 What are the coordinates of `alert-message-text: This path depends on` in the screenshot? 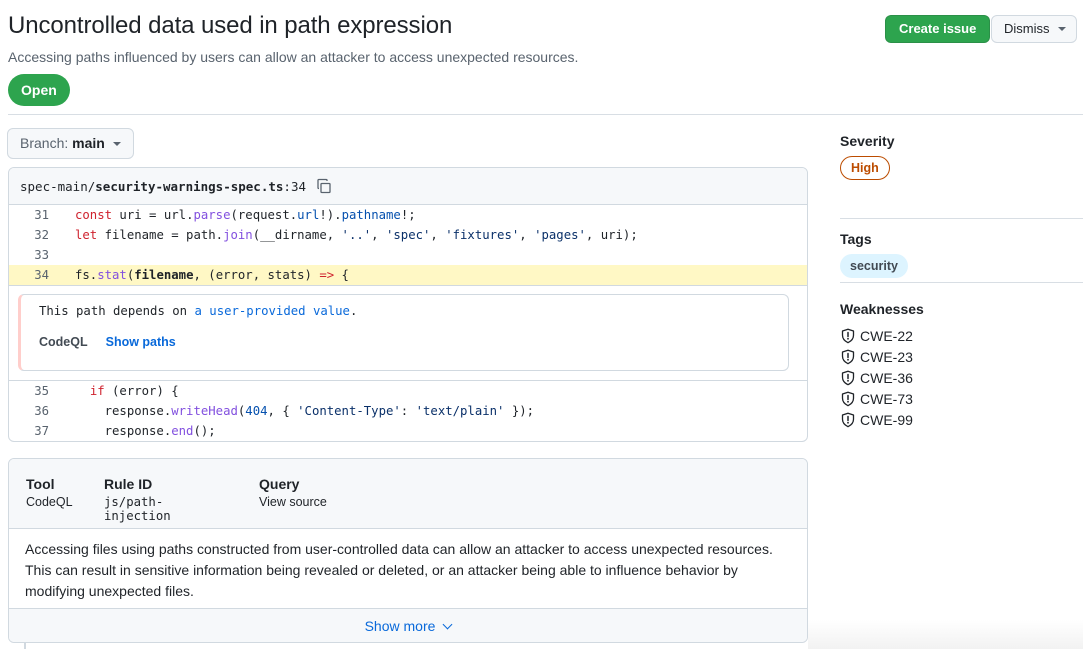 It's located at (117, 311).